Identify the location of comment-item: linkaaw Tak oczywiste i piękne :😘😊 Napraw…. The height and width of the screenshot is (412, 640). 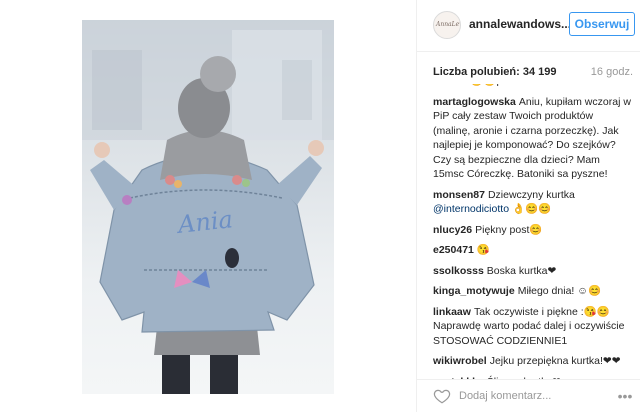
(533, 327).